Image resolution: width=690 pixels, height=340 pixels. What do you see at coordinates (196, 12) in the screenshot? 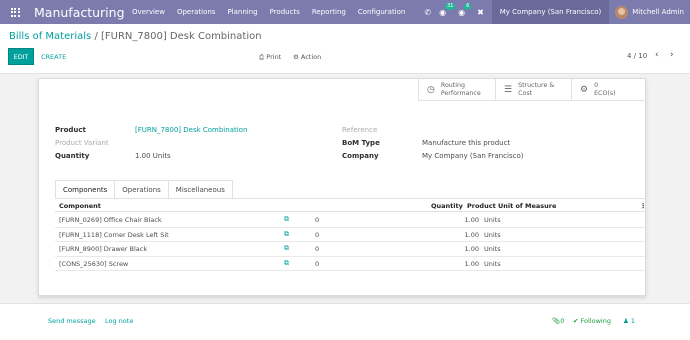
I see `menu-operations: Operations` at bounding box center [196, 12].